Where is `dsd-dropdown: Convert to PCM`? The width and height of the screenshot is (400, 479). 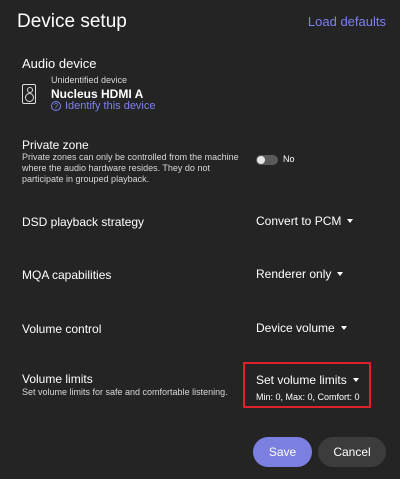 dsd-dropdown: Convert to PCM is located at coordinates (305, 221).